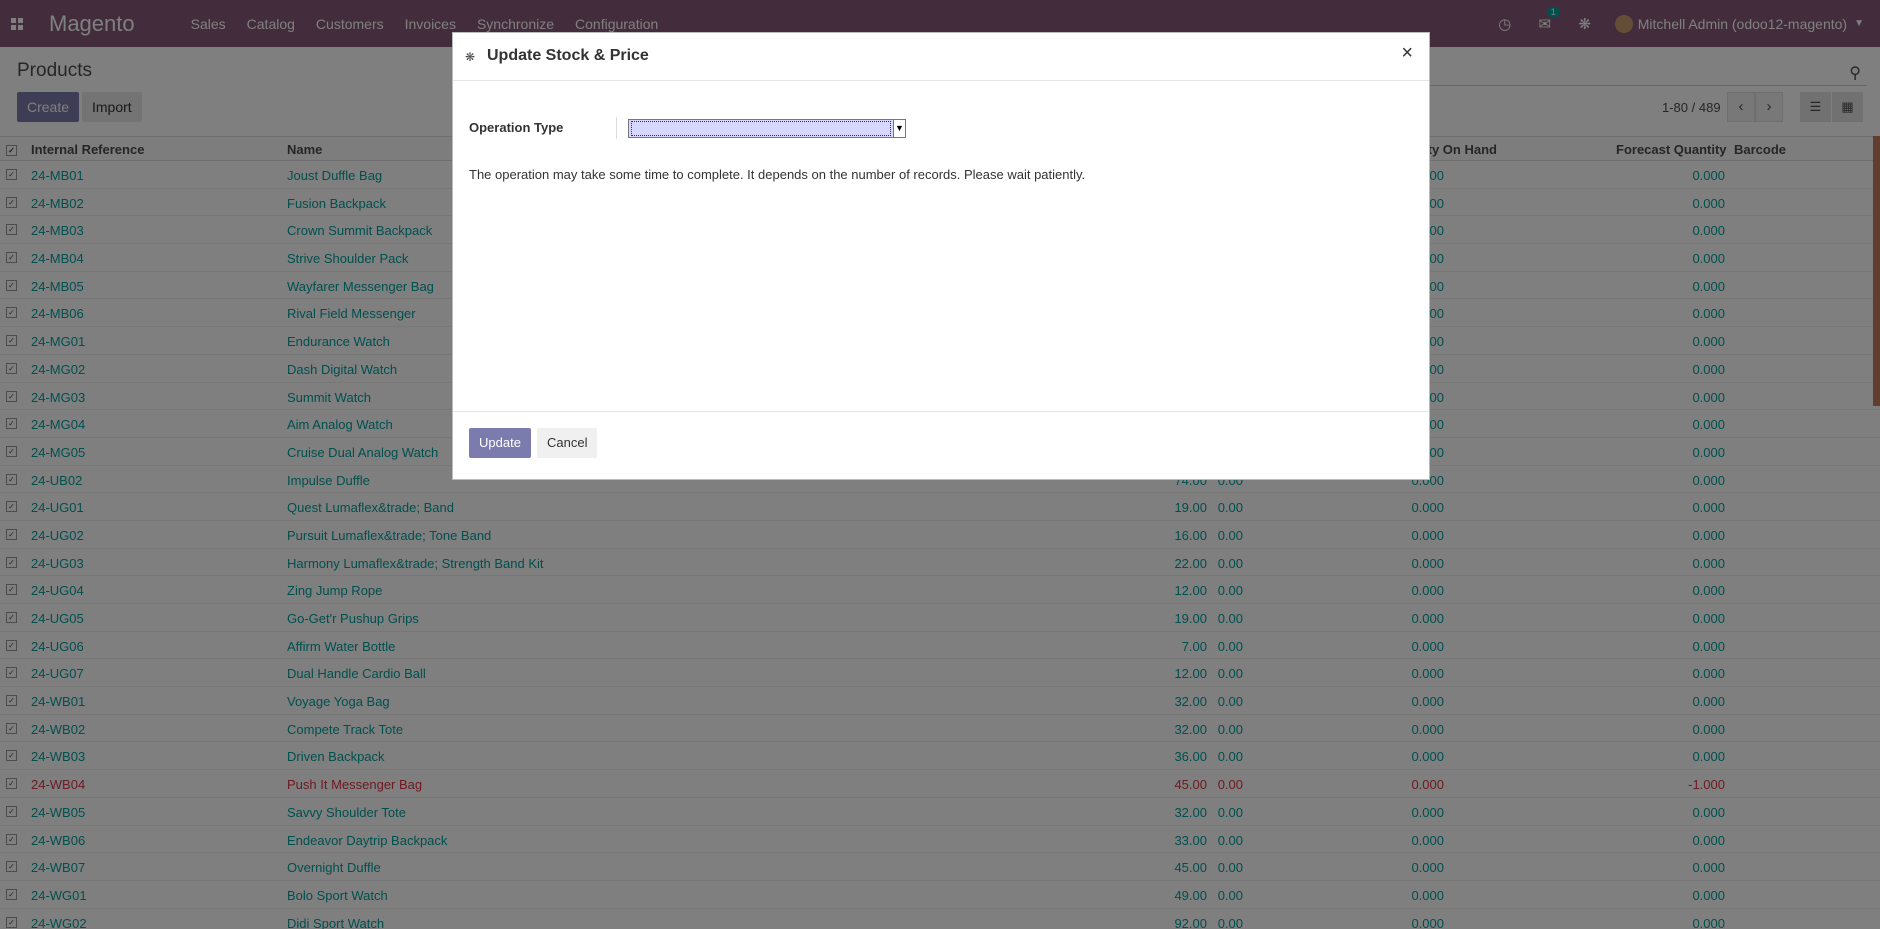 Image resolution: width=1880 pixels, height=929 pixels. I want to click on modal-header: ❋ Update Stock & Price ×, so click(941, 57).